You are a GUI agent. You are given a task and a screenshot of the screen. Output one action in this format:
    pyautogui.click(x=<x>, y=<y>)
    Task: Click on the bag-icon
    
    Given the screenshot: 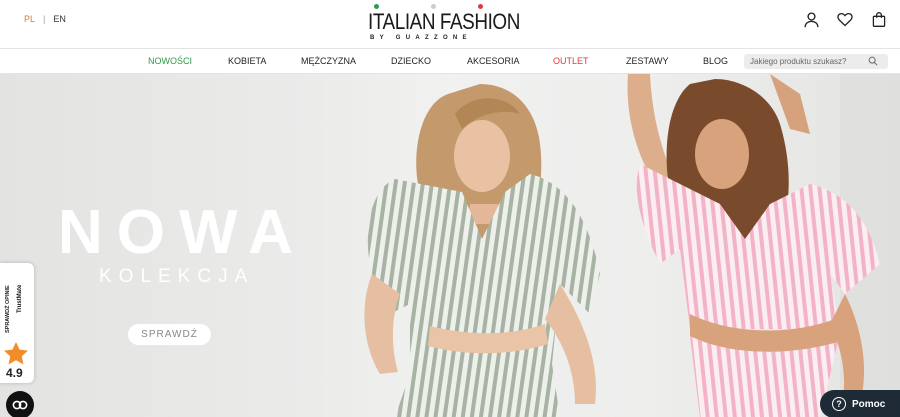 What is the action you would take?
    pyautogui.click(x=879, y=19)
    